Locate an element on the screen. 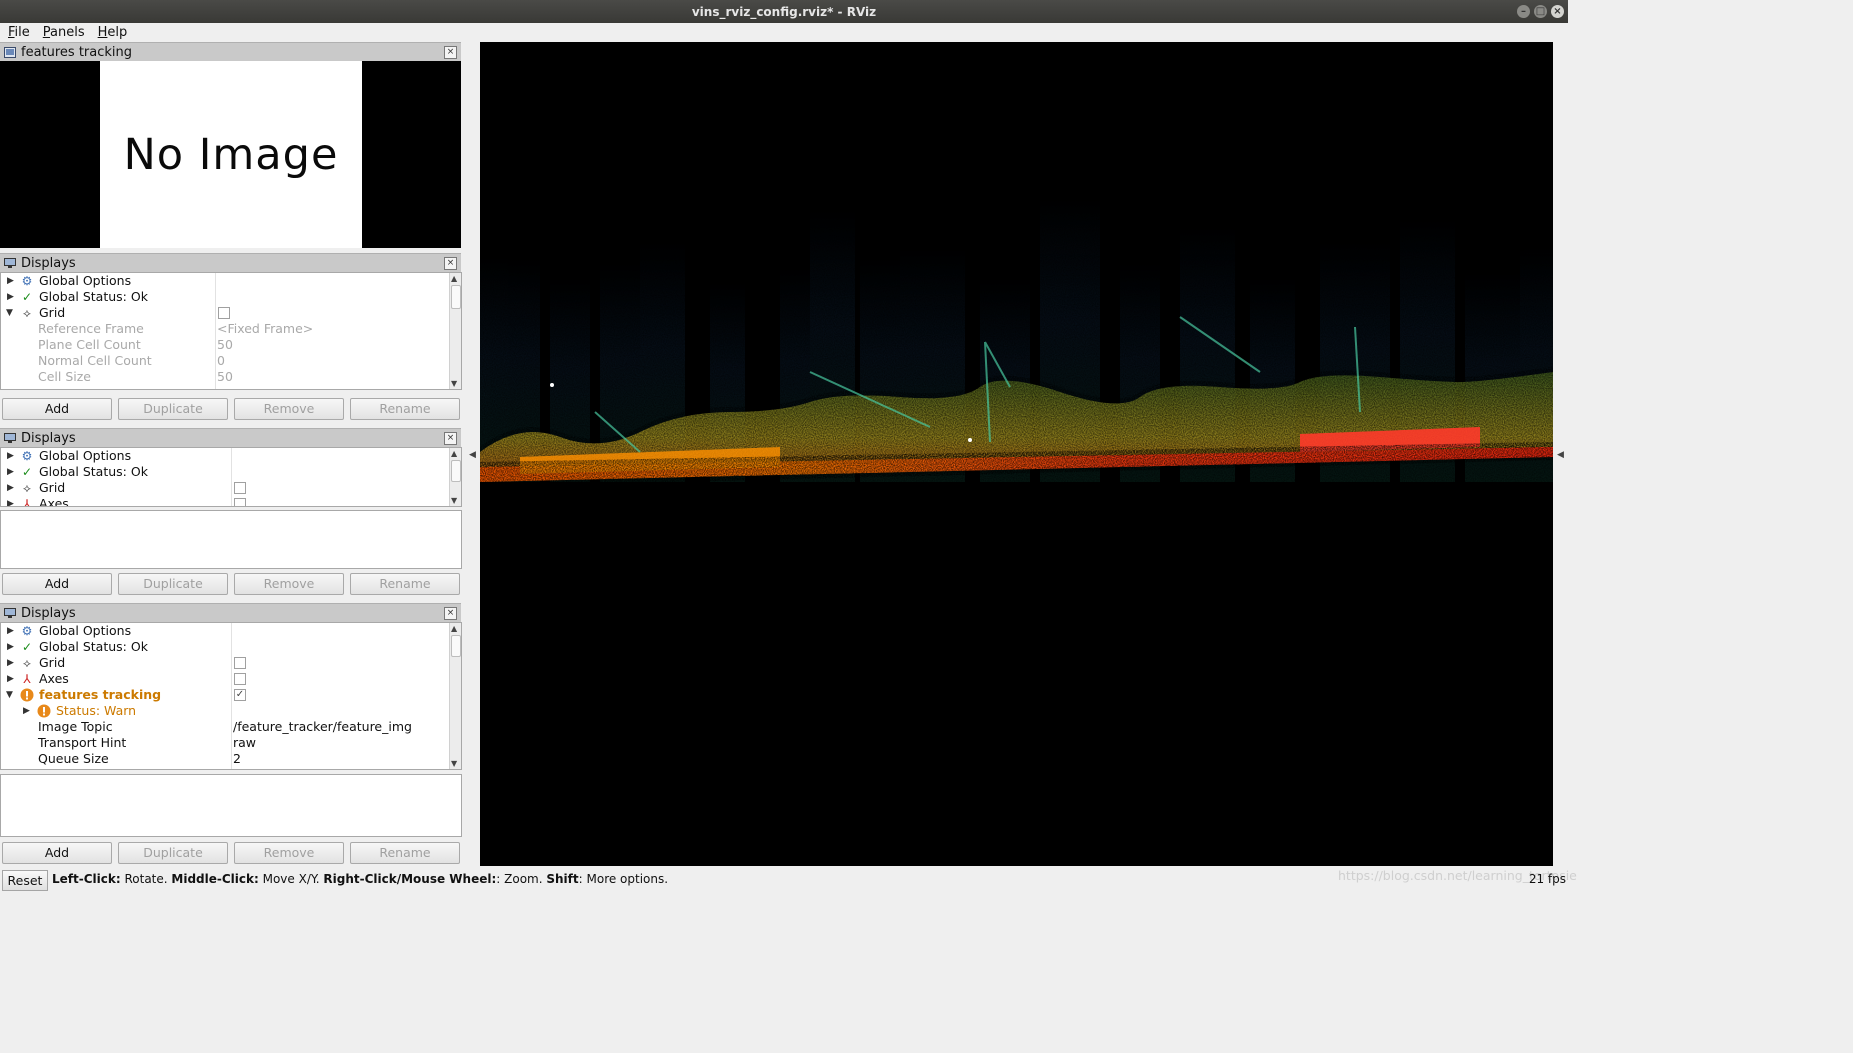 Image resolution: width=1853 pixels, height=1053 pixels. row-label: Global Options is located at coordinates (85, 630).